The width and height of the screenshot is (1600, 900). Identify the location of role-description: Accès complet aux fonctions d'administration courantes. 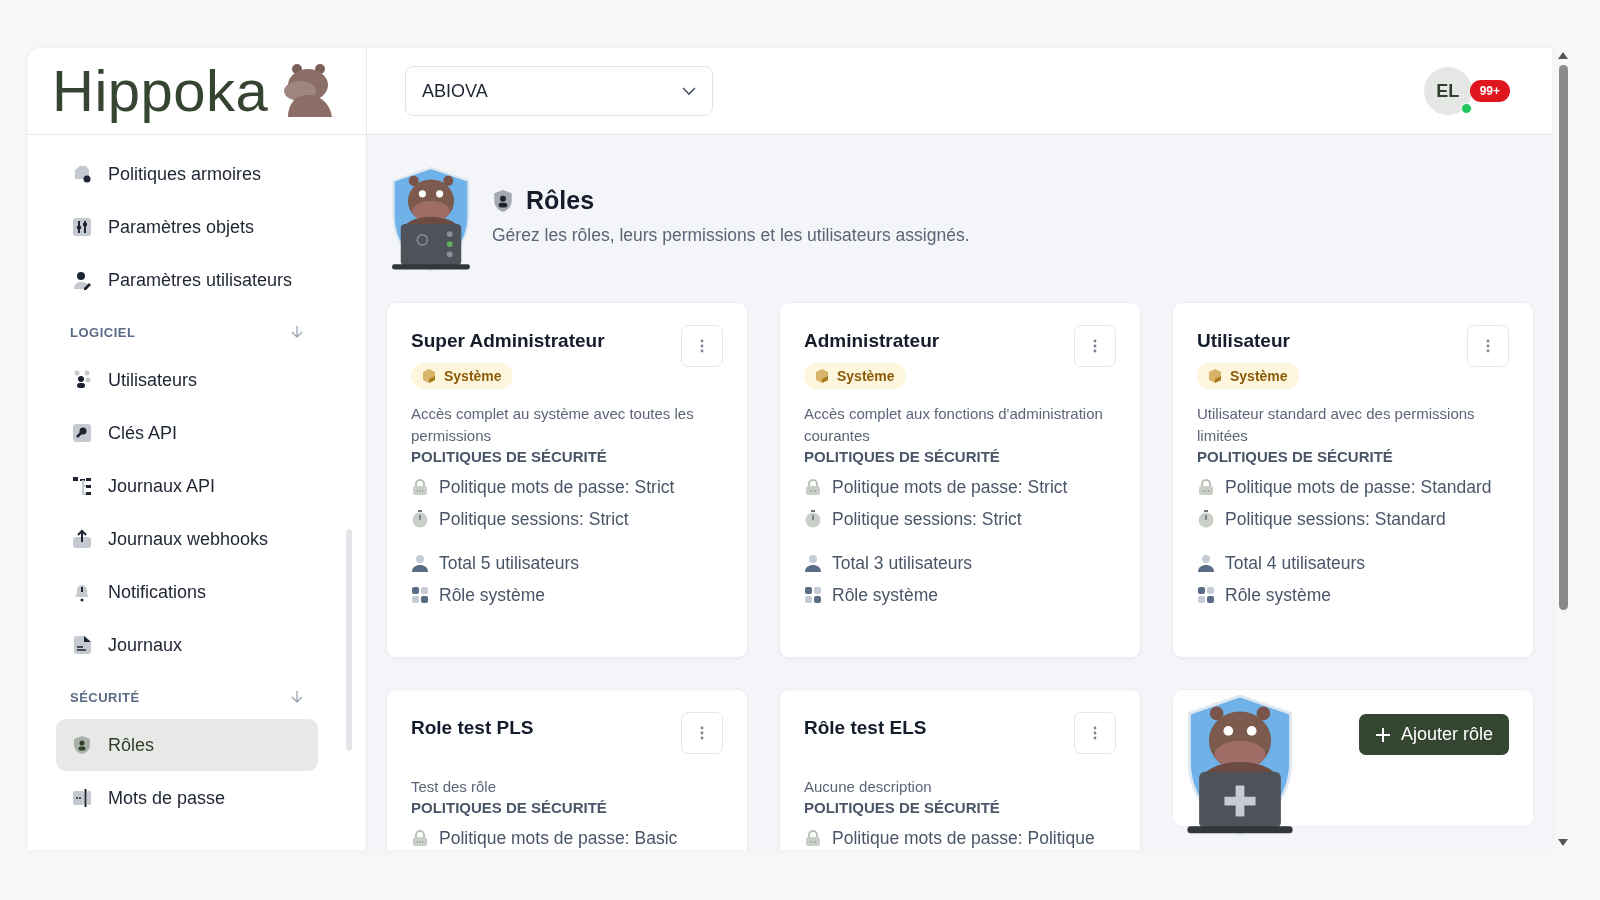
(954, 425).